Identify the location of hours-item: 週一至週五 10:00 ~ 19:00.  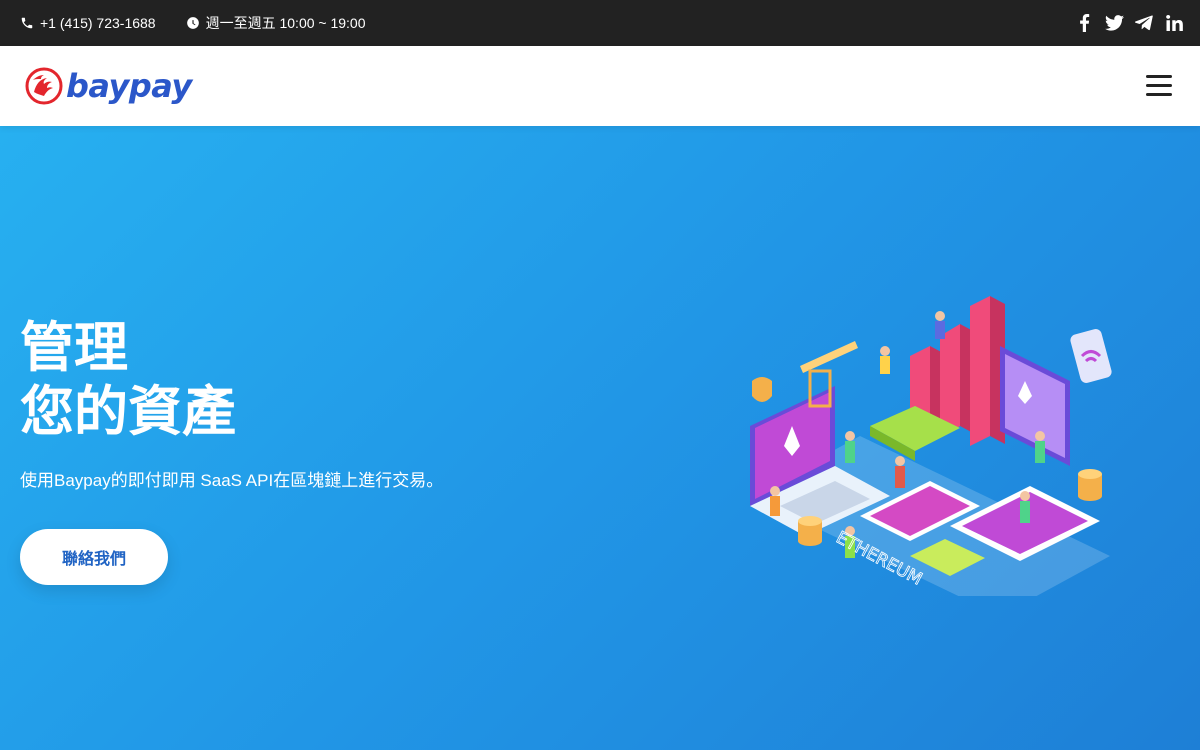
(276, 23).